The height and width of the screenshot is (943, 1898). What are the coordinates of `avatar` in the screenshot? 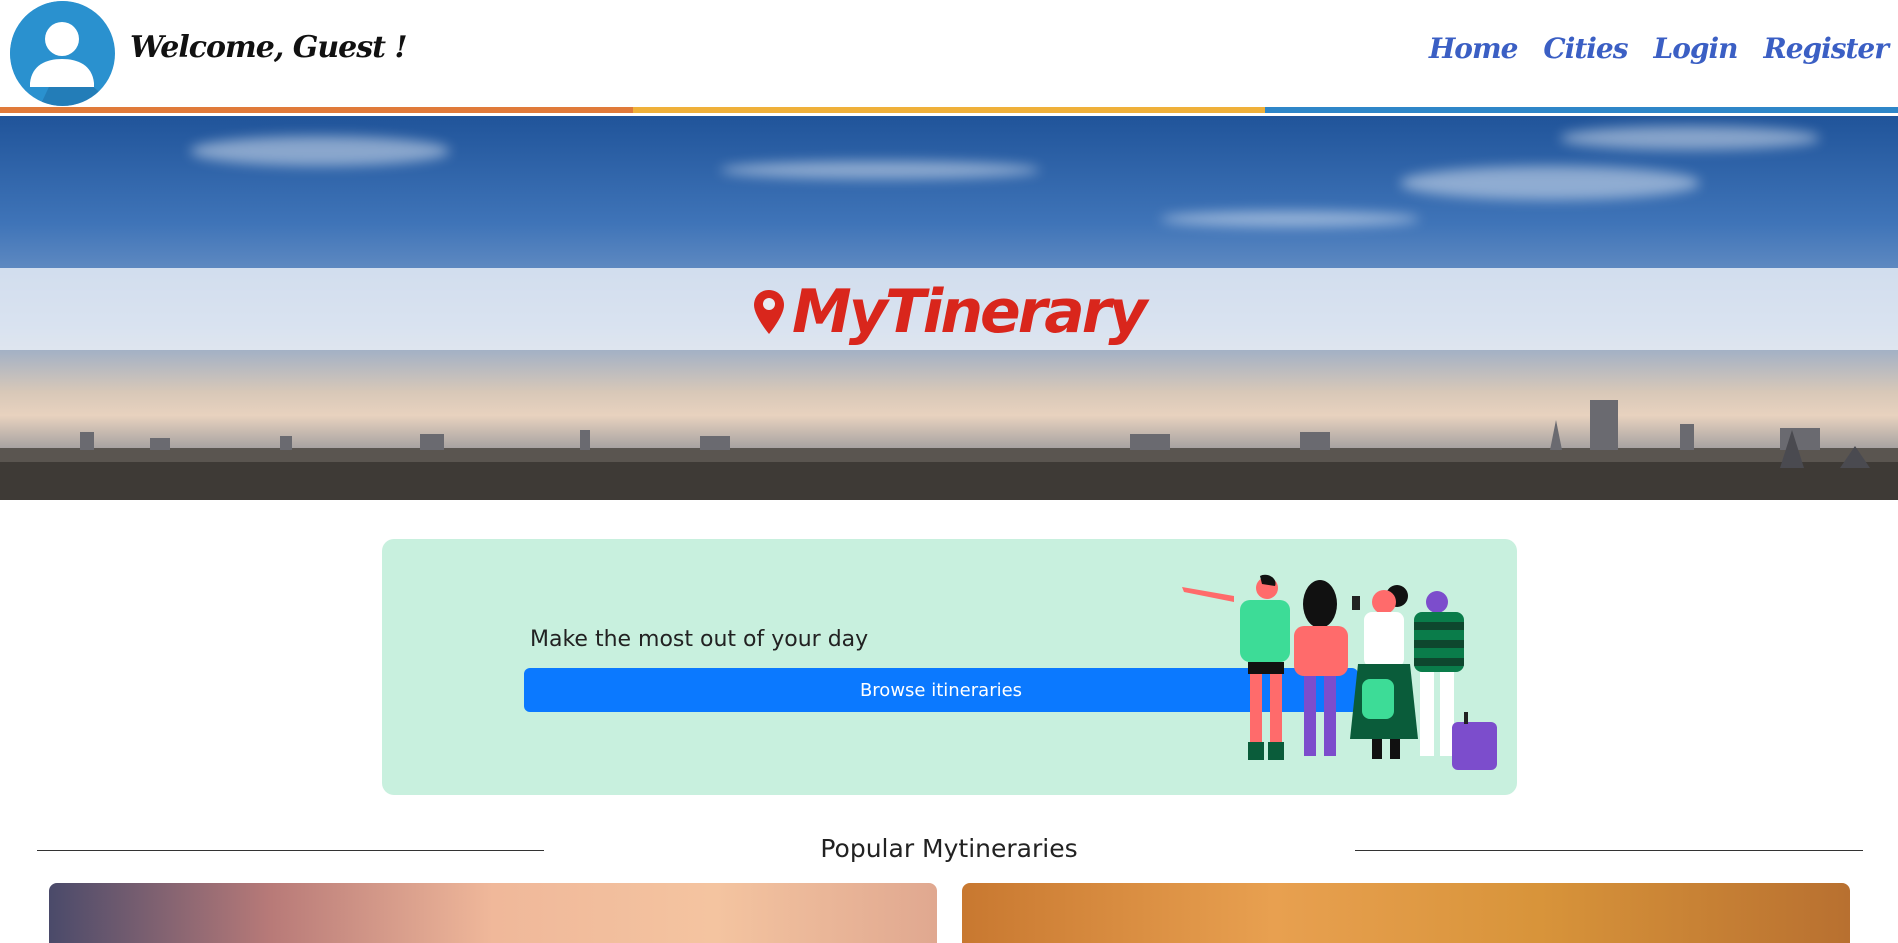 It's located at (62, 53).